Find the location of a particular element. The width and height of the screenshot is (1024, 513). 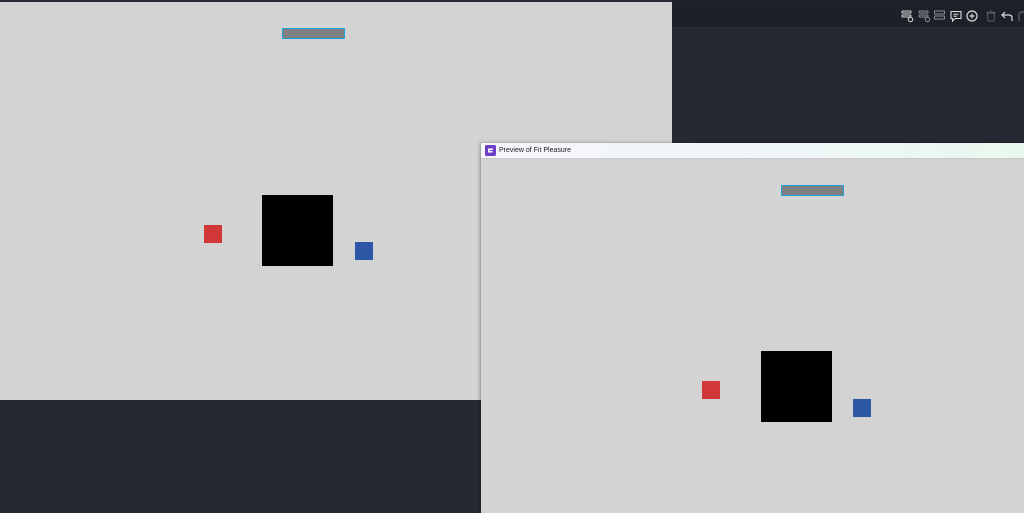

layers-timer-icon is located at coordinates (924, 16).